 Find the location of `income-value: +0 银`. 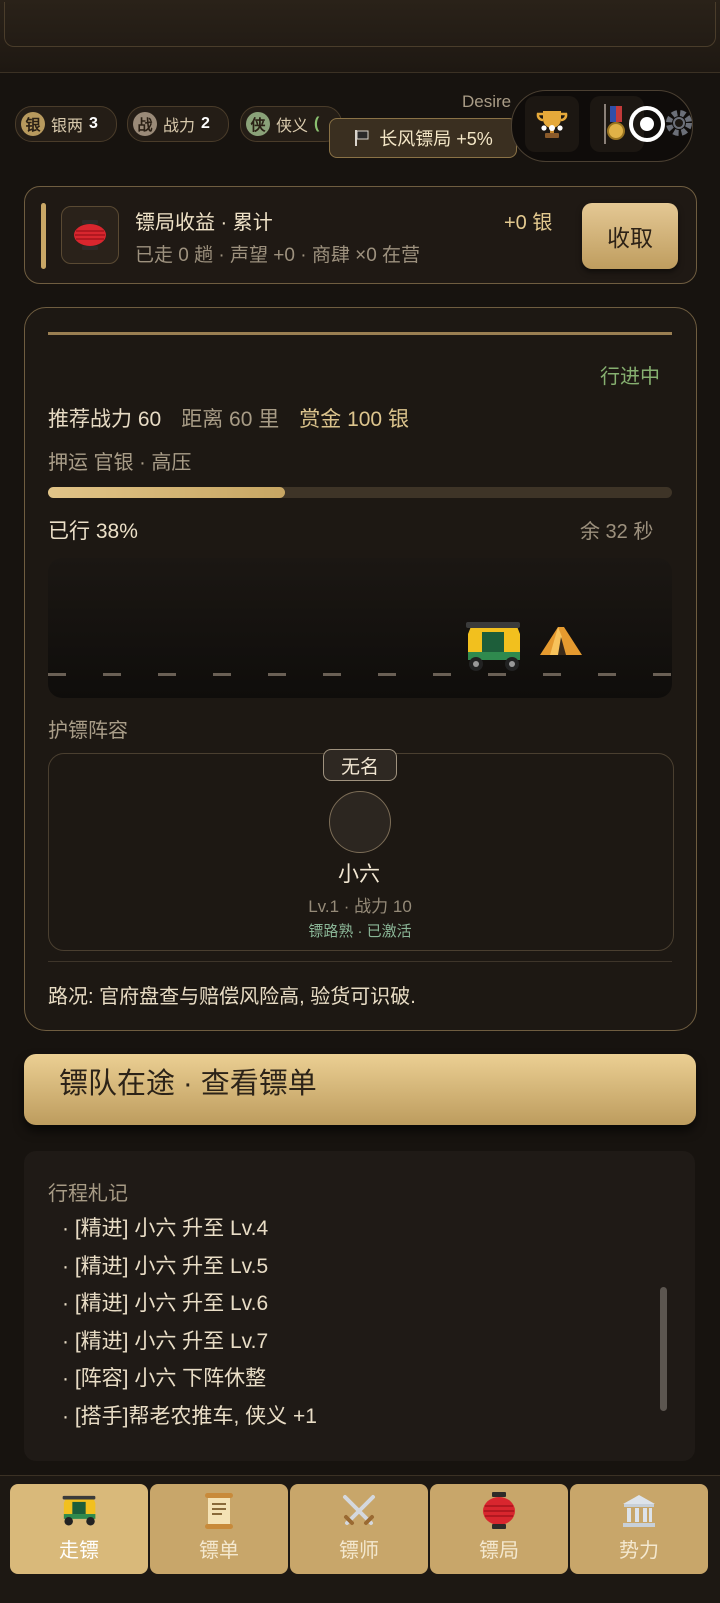

income-value: +0 银 is located at coordinates (528, 223).